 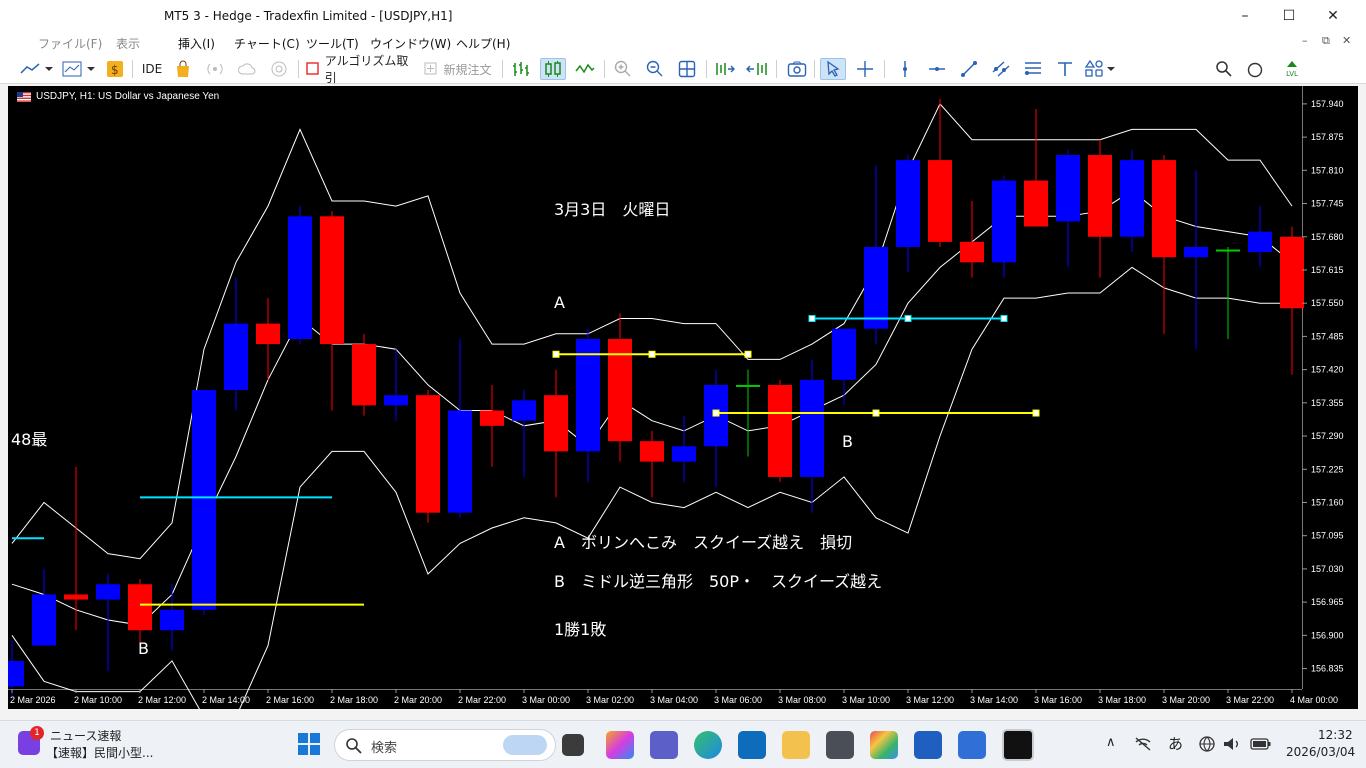 What do you see at coordinates (483, 43) in the screenshot?
I see `menu-help: ヘルプ(H)` at bounding box center [483, 43].